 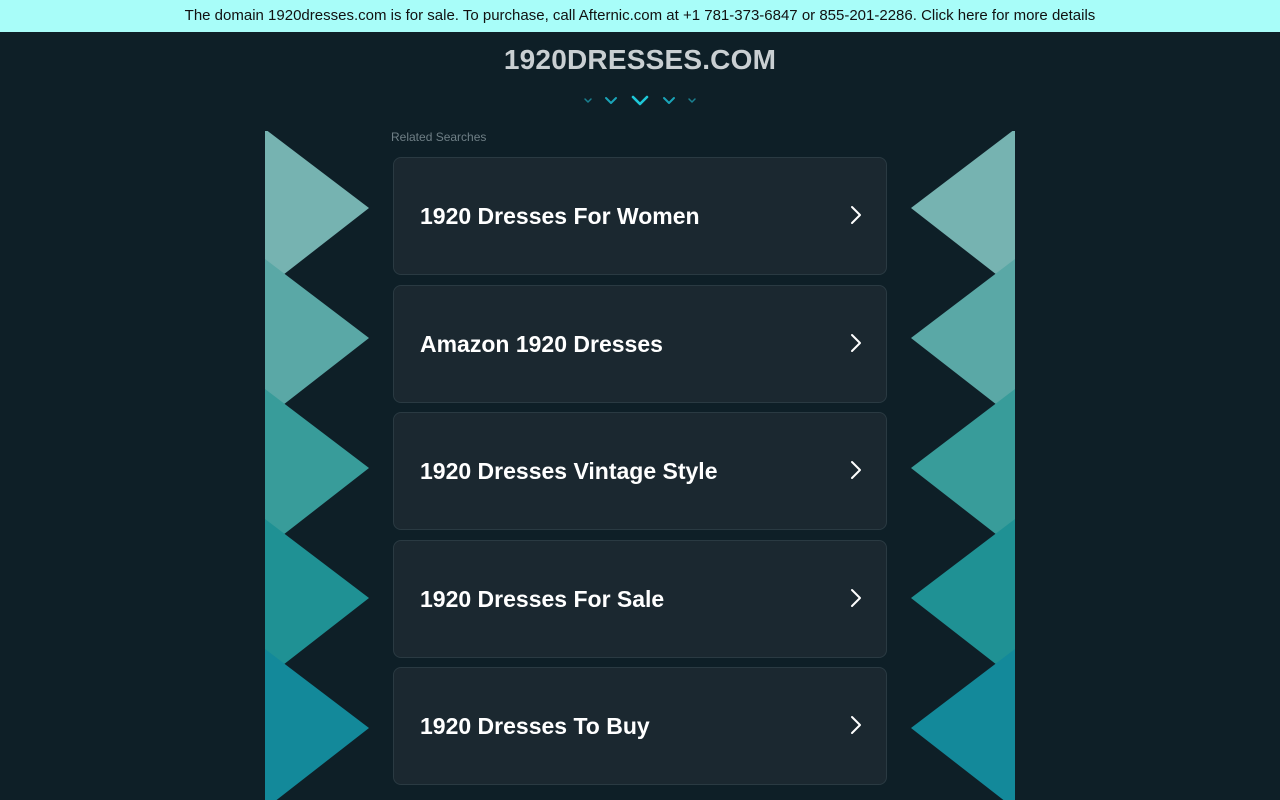 I want to click on site-title: 1920DRESSES.COM, so click(x=640, y=59).